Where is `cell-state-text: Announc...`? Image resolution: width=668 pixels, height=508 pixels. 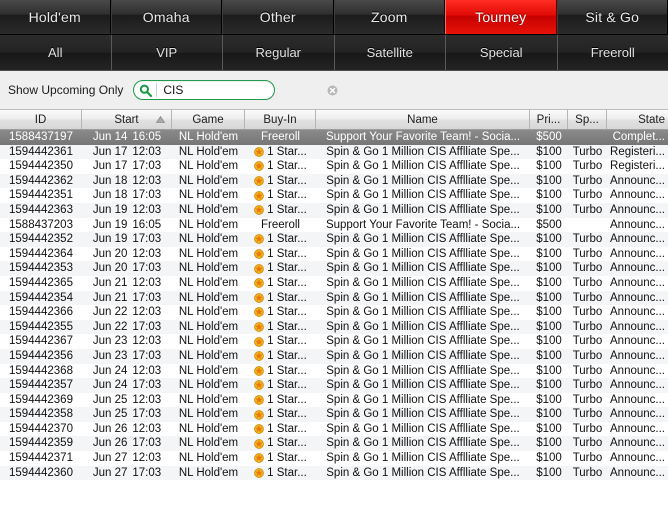
cell-state-text: Announc... is located at coordinates (637, 209).